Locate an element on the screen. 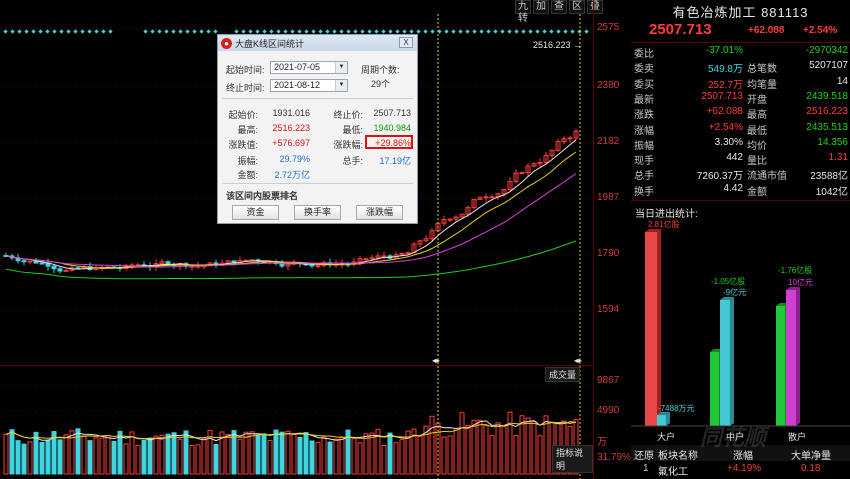 This screenshot has width=850, height=479. volume-button: 成交量 is located at coordinates (563, 374).